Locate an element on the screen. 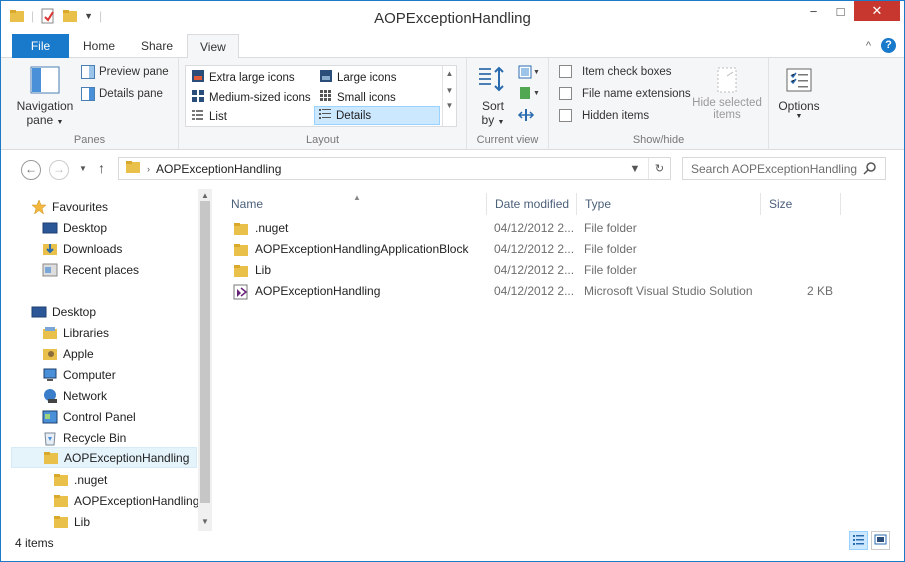 The width and height of the screenshot is (905, 562). options-button: Options ▼ is located at coordinates (799, 93).